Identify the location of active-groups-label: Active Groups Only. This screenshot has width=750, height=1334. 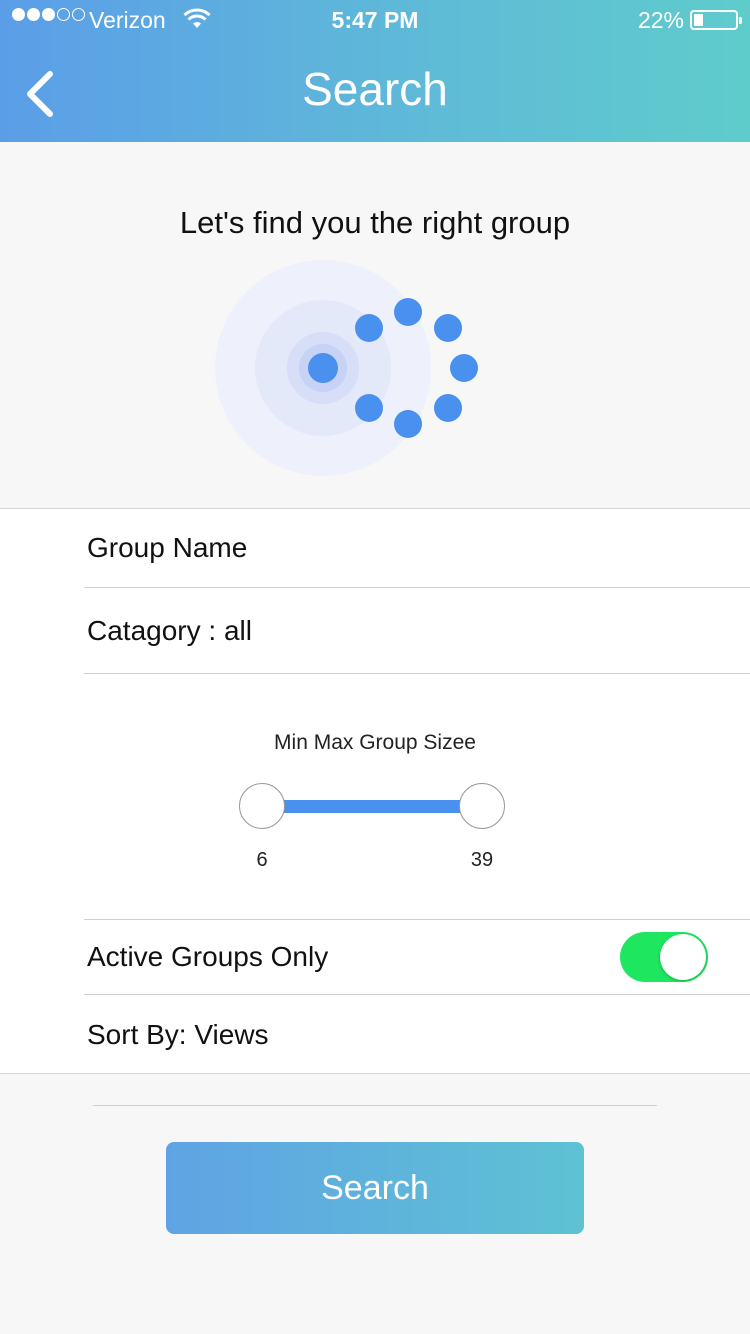
(208, 956).